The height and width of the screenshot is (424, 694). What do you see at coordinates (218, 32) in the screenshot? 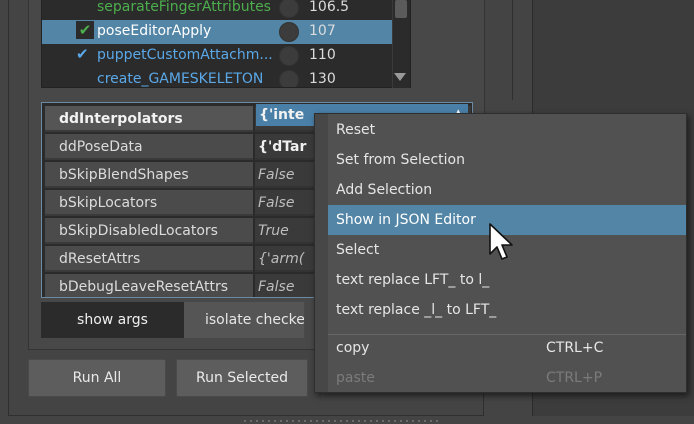
I see `list-item: ✔ poseEditorApply 107` at bounding box center [218, 32].